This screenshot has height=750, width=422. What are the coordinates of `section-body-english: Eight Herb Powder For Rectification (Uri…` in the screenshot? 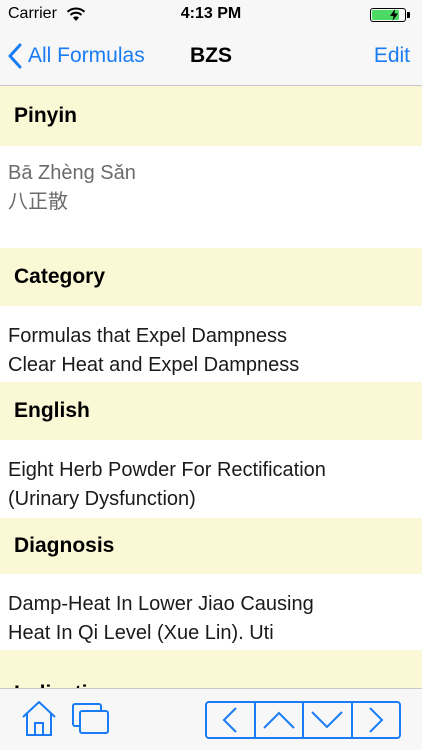 It's located at (211, 479).